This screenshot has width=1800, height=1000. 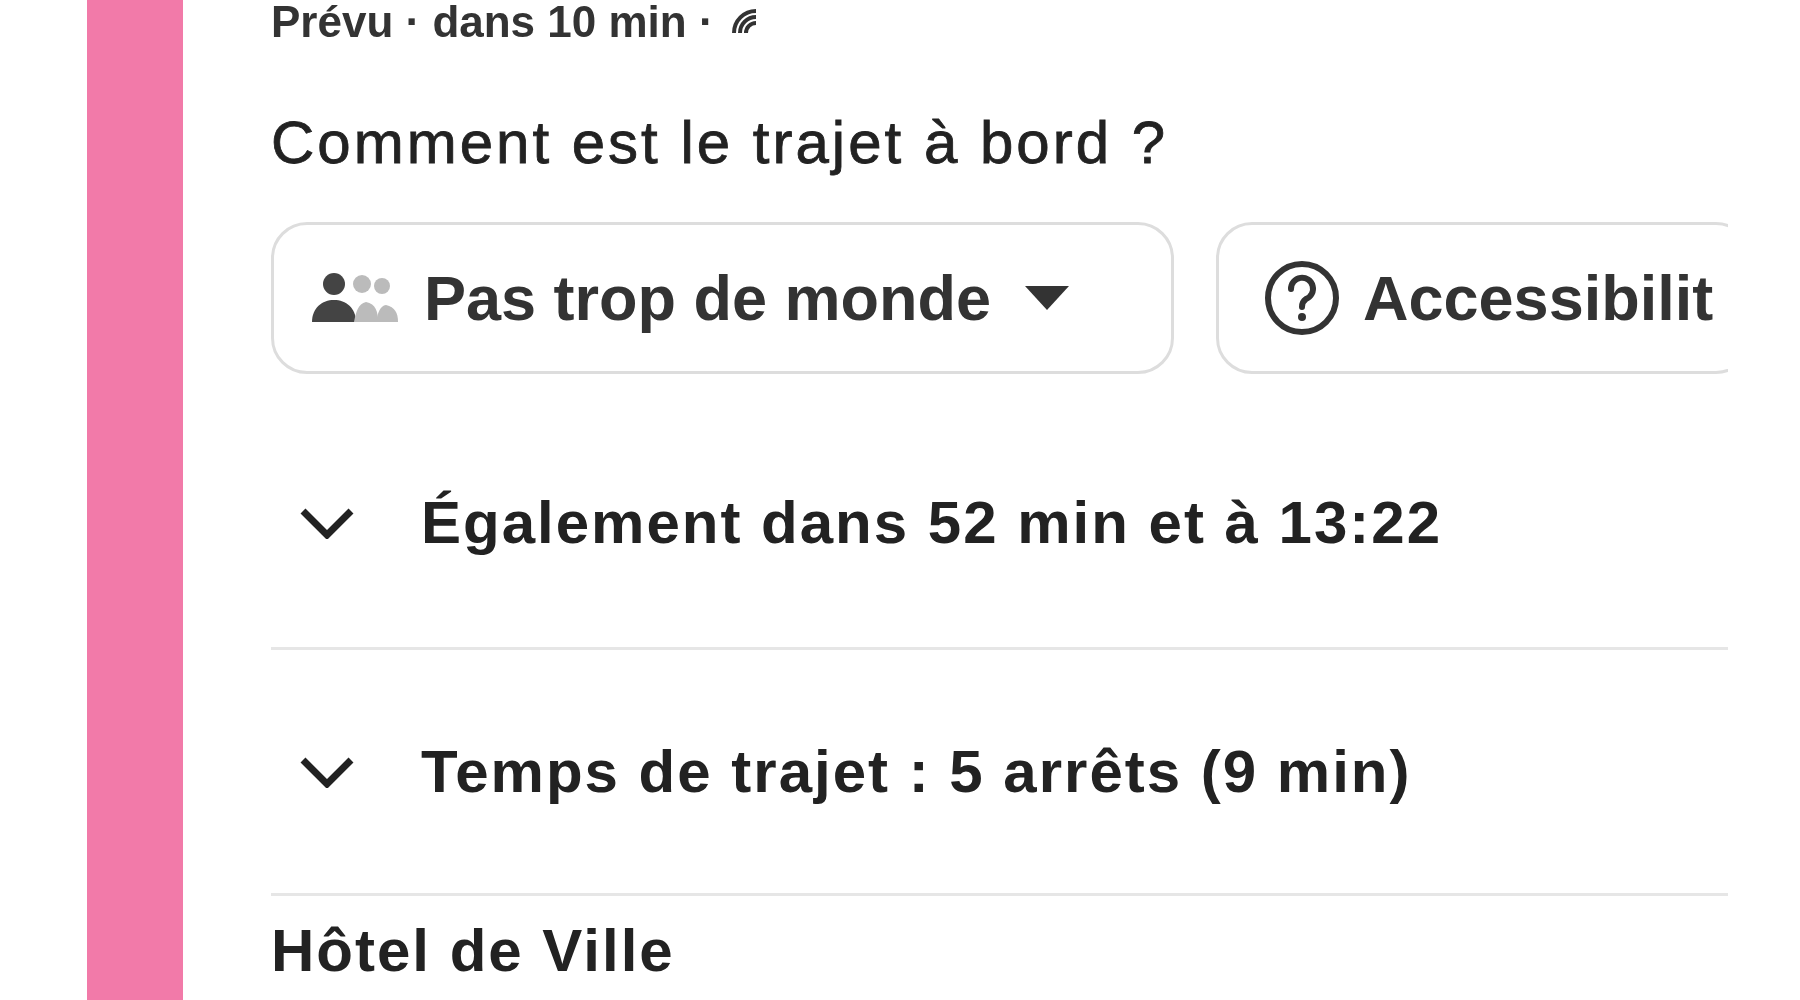 I want to click on stop-name: Hôtel de Ville, so click(x=473, y=951).